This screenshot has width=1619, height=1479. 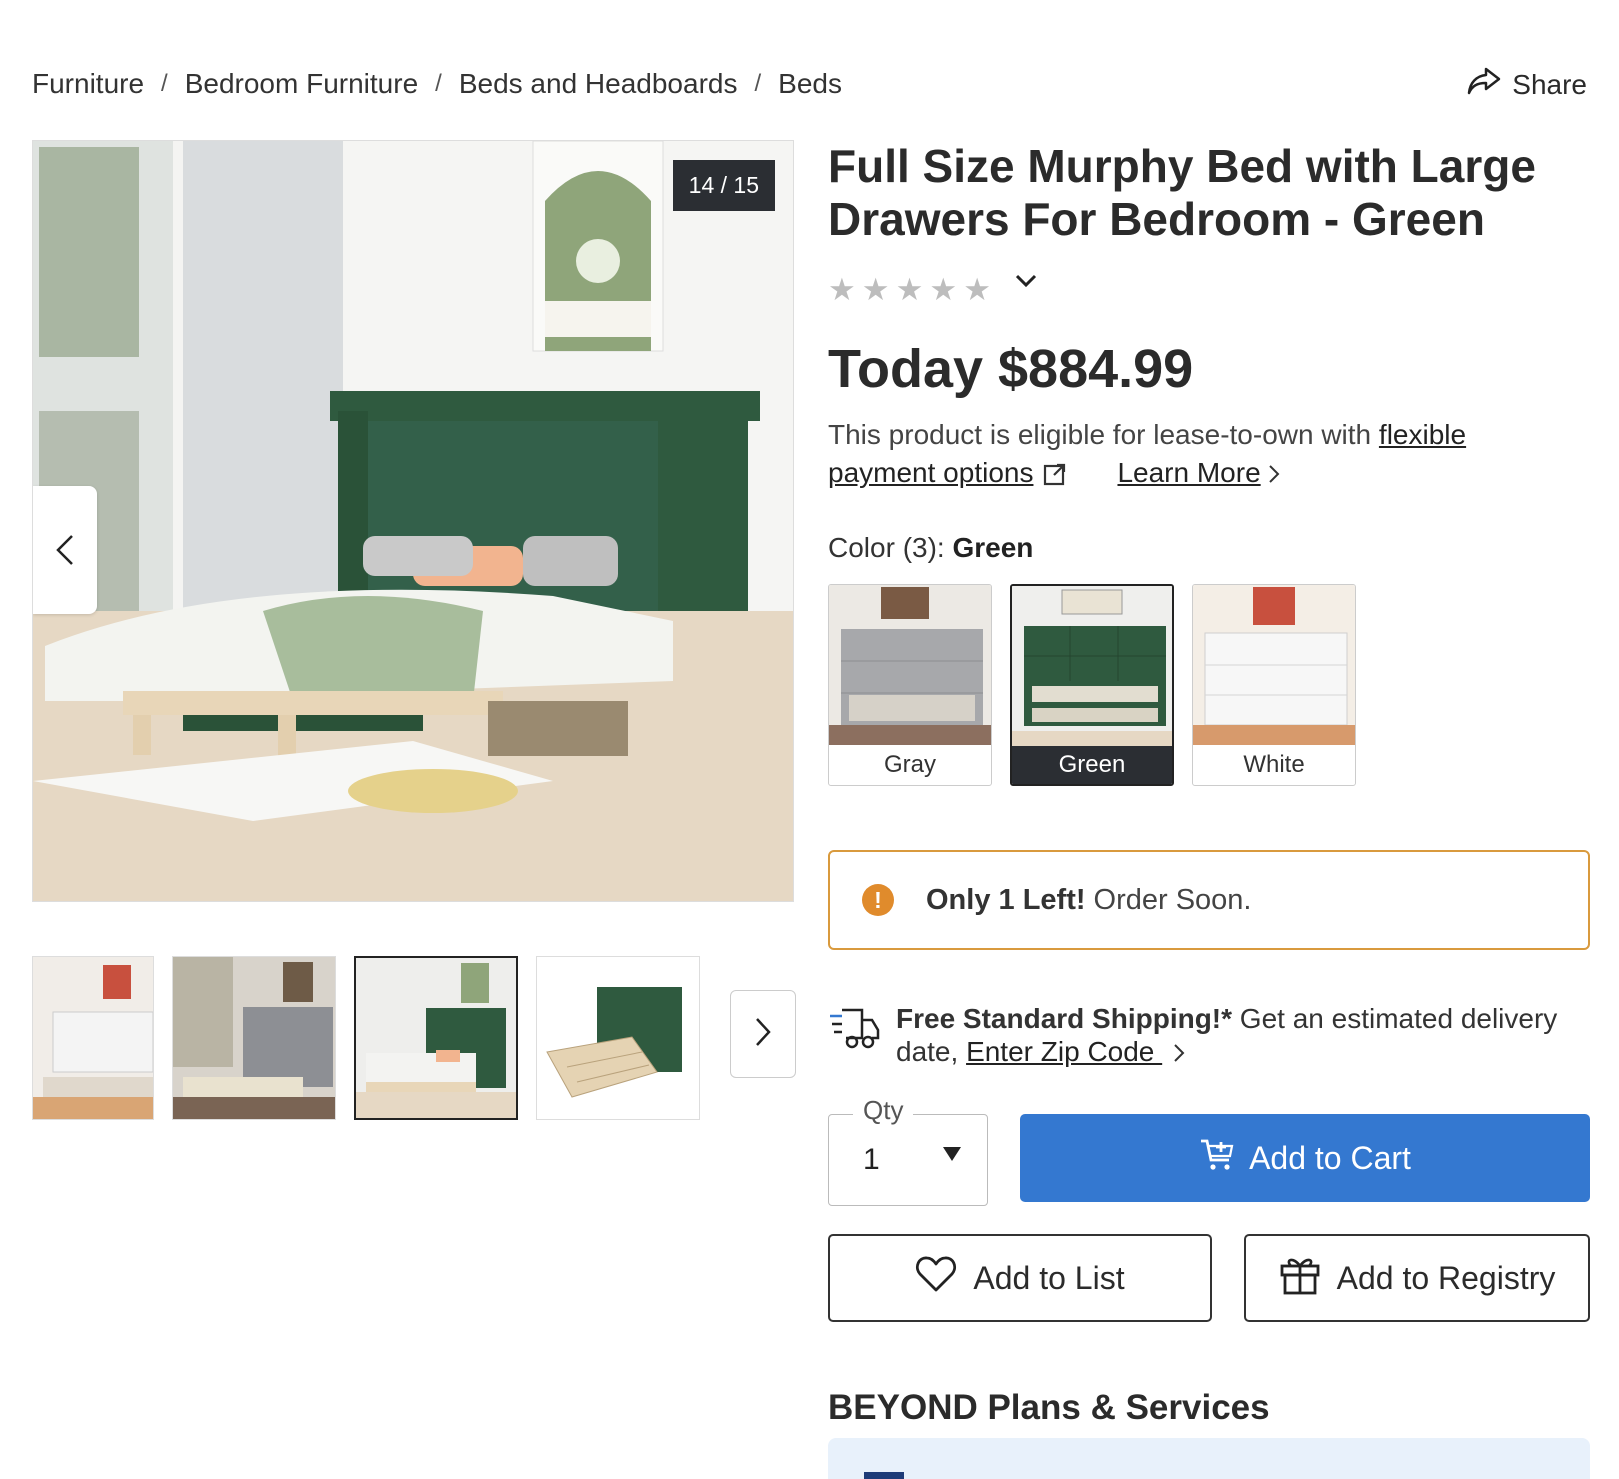 What do you see at coordinates (93, 1038) in the screenshot?
I see `thumbnail-white-bed` at bounding box center [93, 1038].